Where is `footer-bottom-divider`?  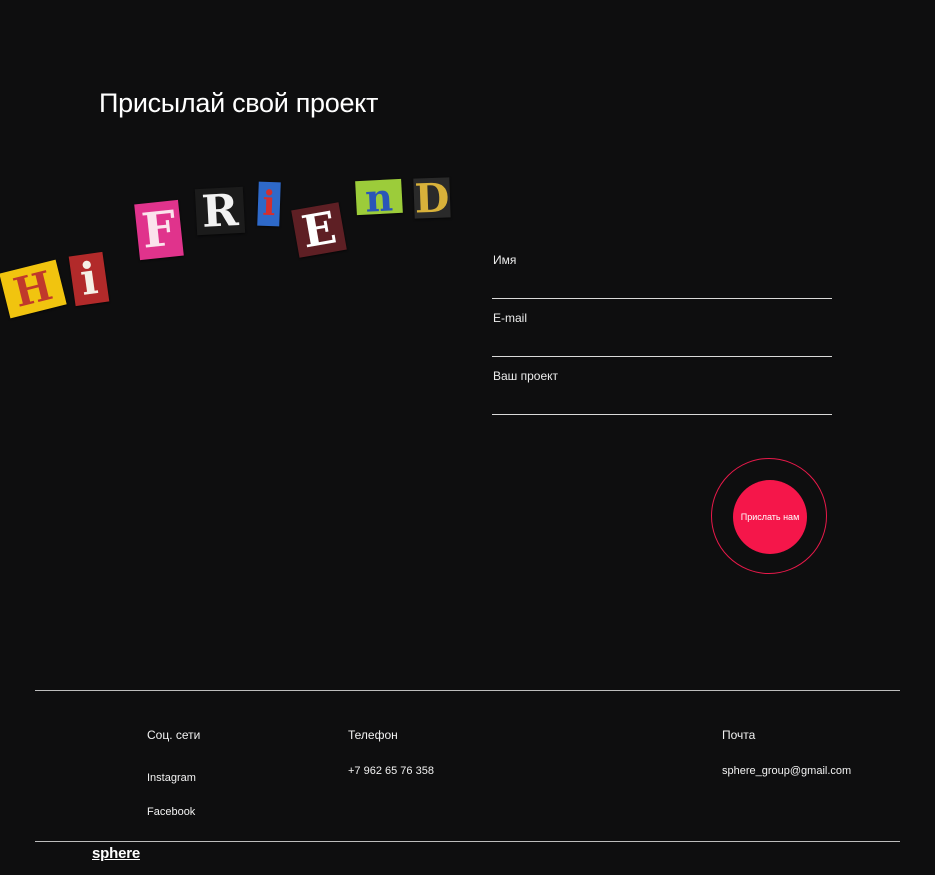 footer-bottom-divider is located at coordinates (467, 841).